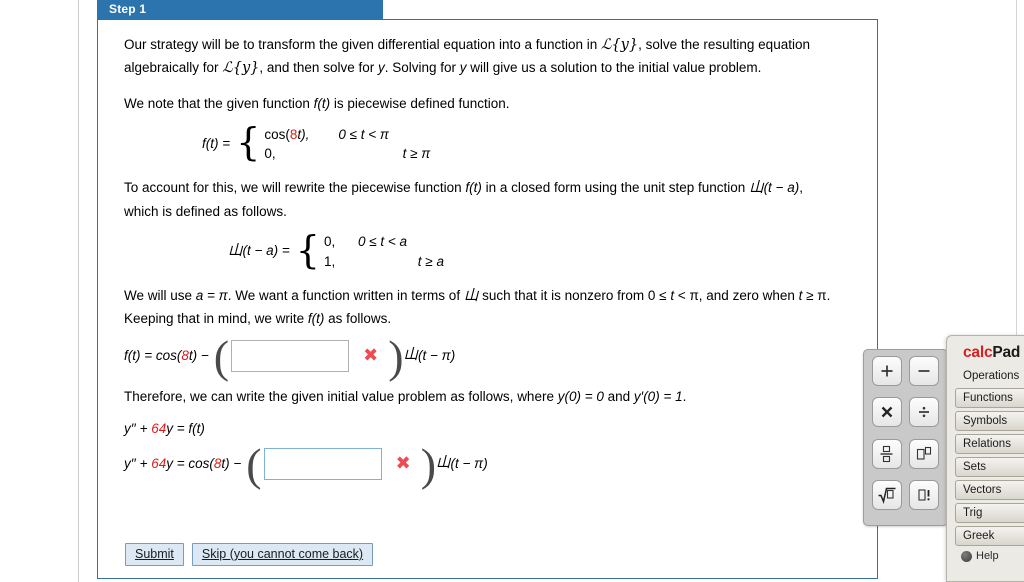  I want to click on skip-button: Skip (you cannot come back), so click(282, 554).